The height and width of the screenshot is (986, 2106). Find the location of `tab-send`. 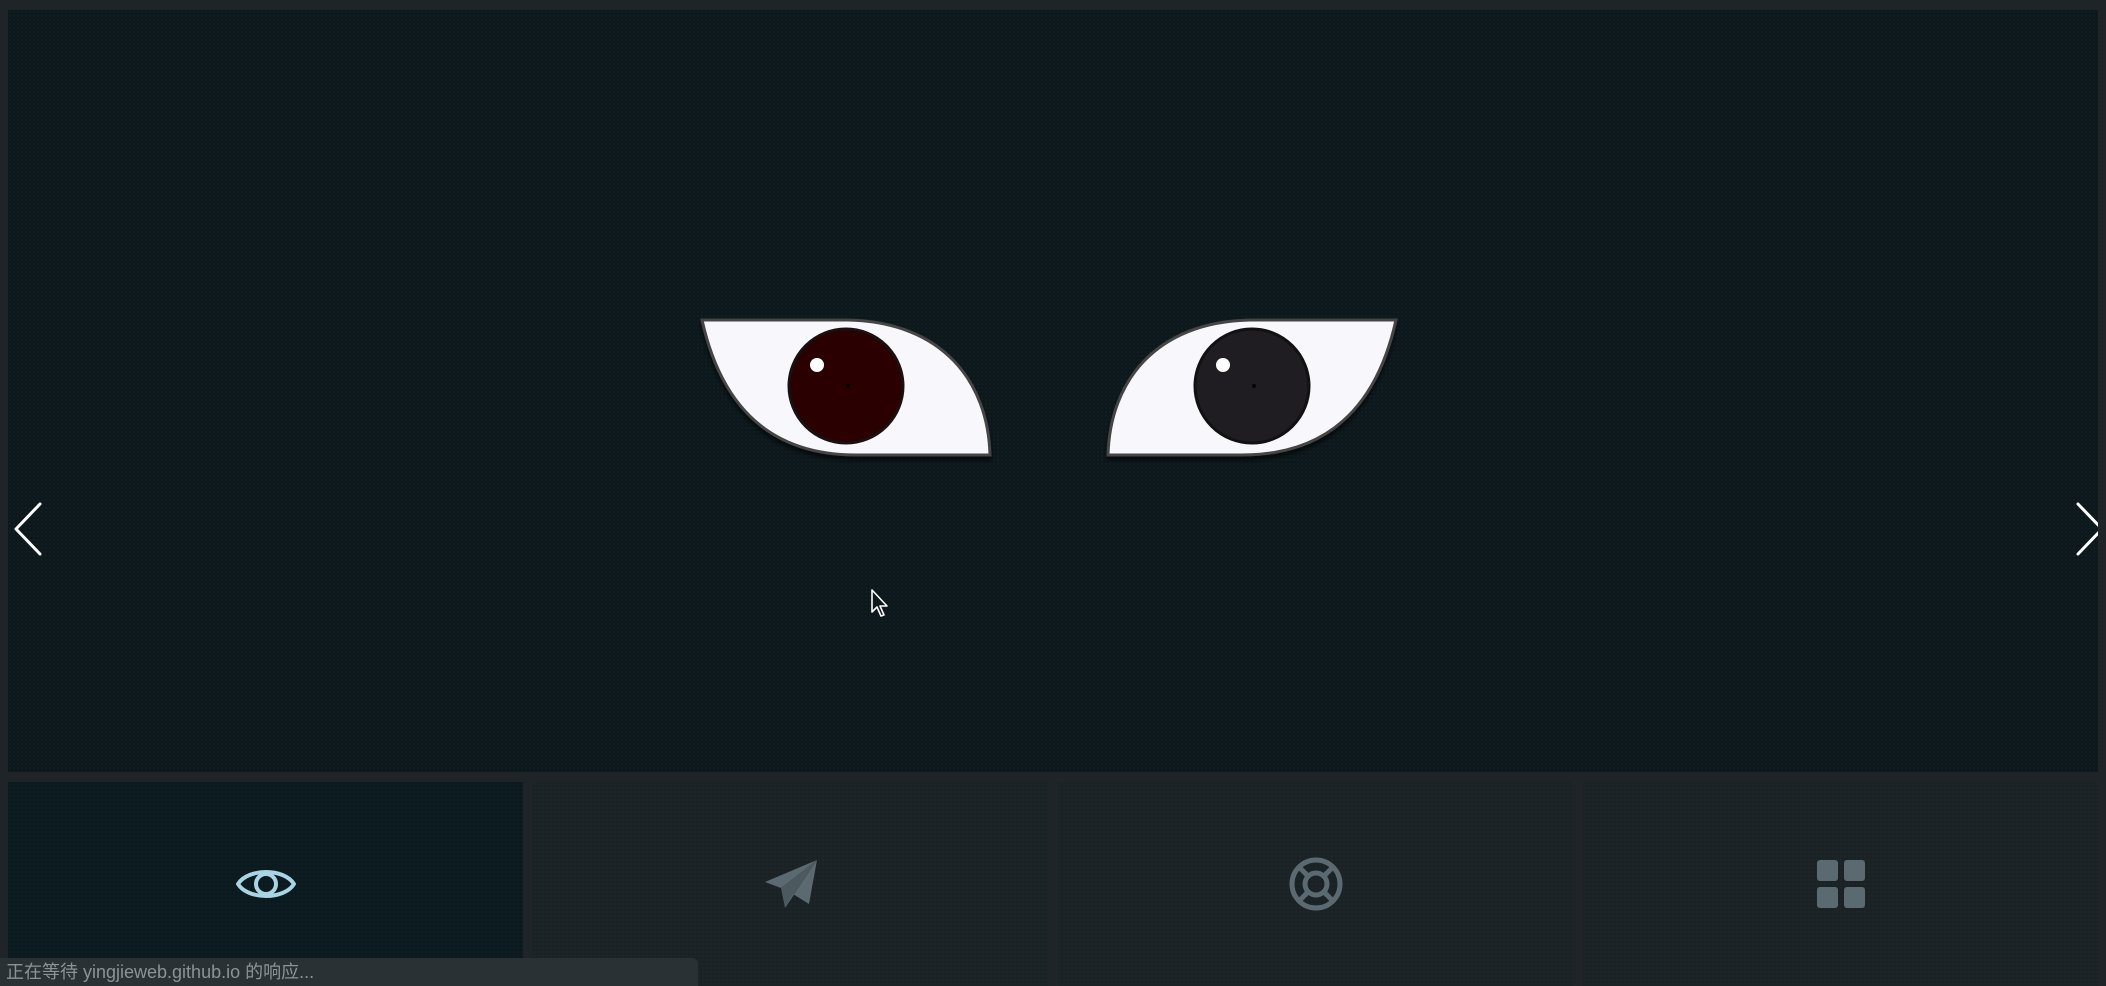

tab-send is located at coordinates (790, 884).